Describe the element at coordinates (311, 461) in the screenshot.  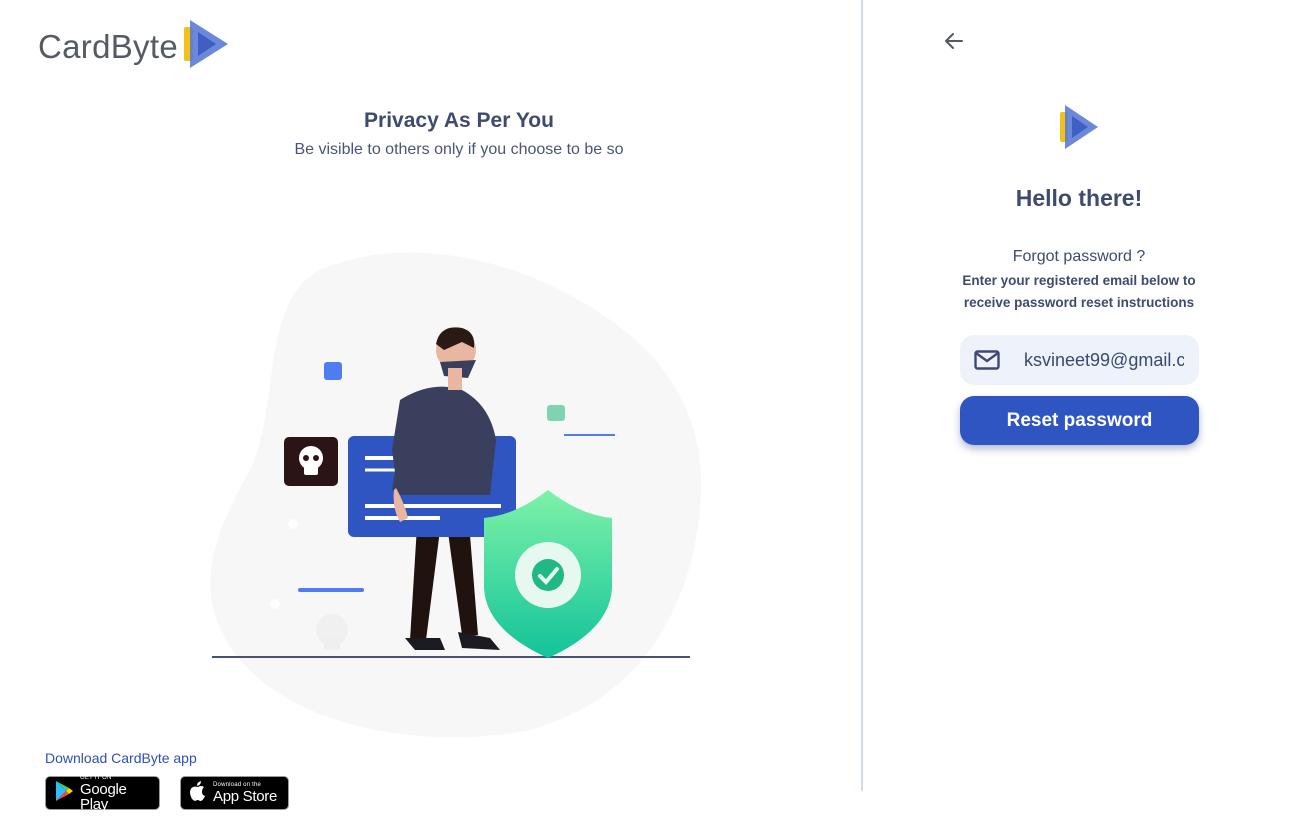
I see `skull-badge-icon` at that location.